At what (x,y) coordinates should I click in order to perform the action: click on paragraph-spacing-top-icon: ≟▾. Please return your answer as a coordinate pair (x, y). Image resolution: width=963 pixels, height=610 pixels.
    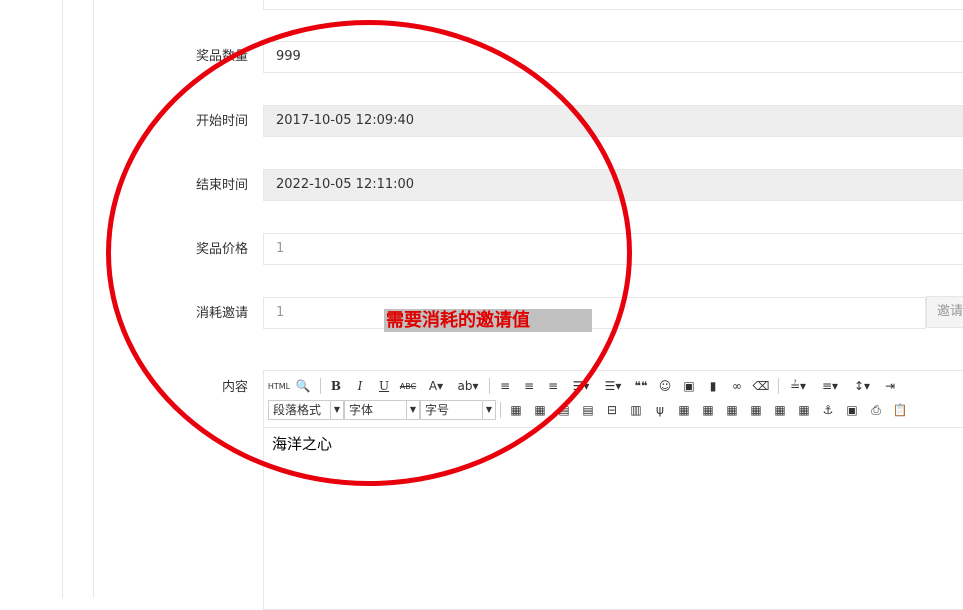
    Looking at the image, I should click on (798, 386).